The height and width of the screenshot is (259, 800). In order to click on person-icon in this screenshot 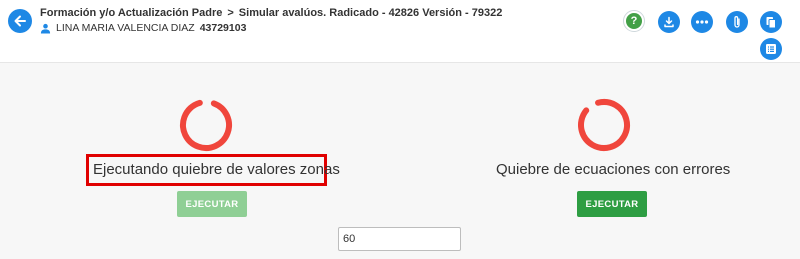, I will do `click(45, 28)`.